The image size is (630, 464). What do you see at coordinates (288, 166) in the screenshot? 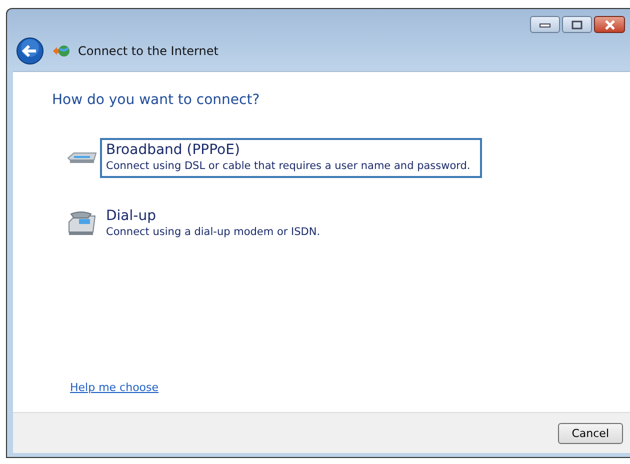
I see `option-description: Connect using DSL or cable that requires a user name and password.` at bounding box center [288, 166].